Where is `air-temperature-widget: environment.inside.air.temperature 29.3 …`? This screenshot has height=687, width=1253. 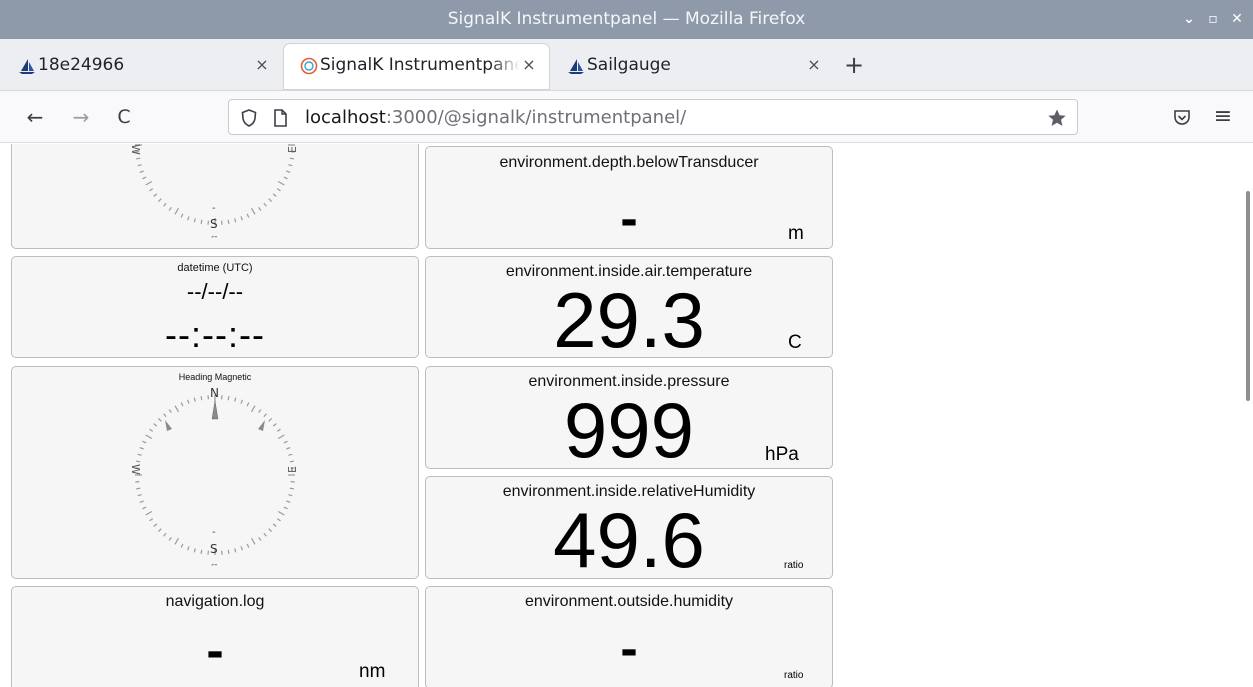
air-temperature-widget: environment.inside.air.temperature 29.3 … is located at coordinates (629, 307).